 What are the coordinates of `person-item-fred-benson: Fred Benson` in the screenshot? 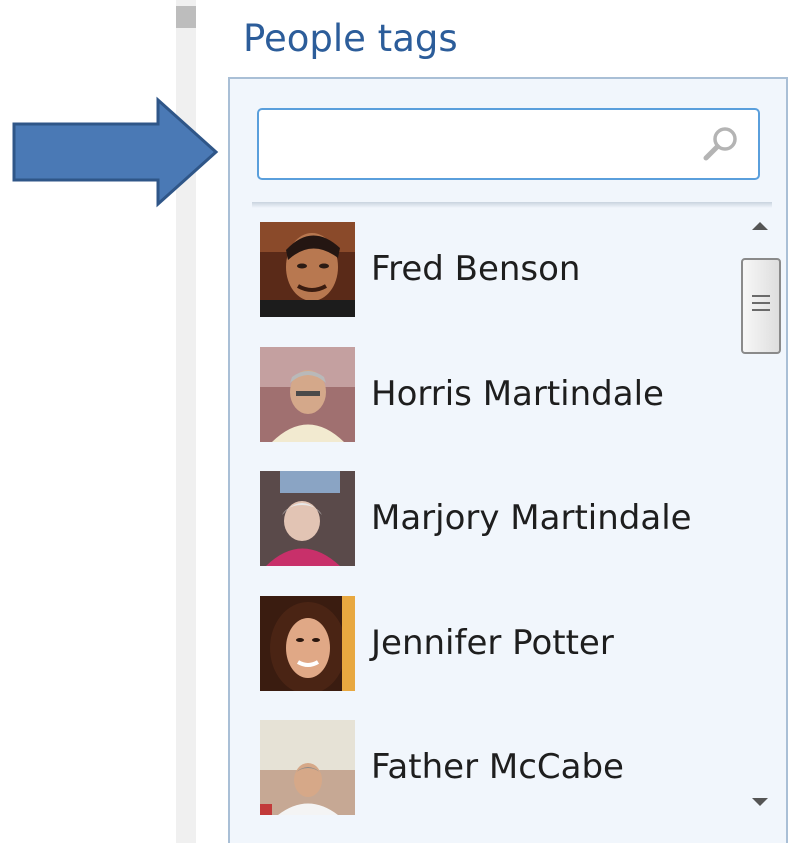 It's located at (491, 269).